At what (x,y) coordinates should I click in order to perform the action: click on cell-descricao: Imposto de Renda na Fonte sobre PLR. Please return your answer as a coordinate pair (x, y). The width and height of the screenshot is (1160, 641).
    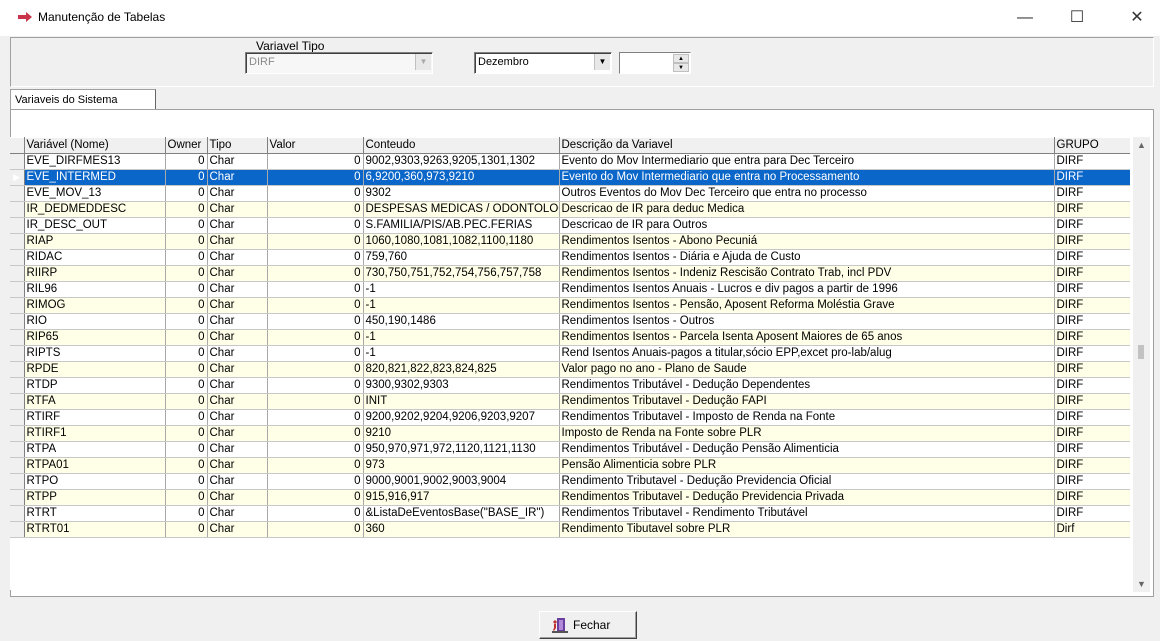
    Looking at the image, I should click on (807, 433).